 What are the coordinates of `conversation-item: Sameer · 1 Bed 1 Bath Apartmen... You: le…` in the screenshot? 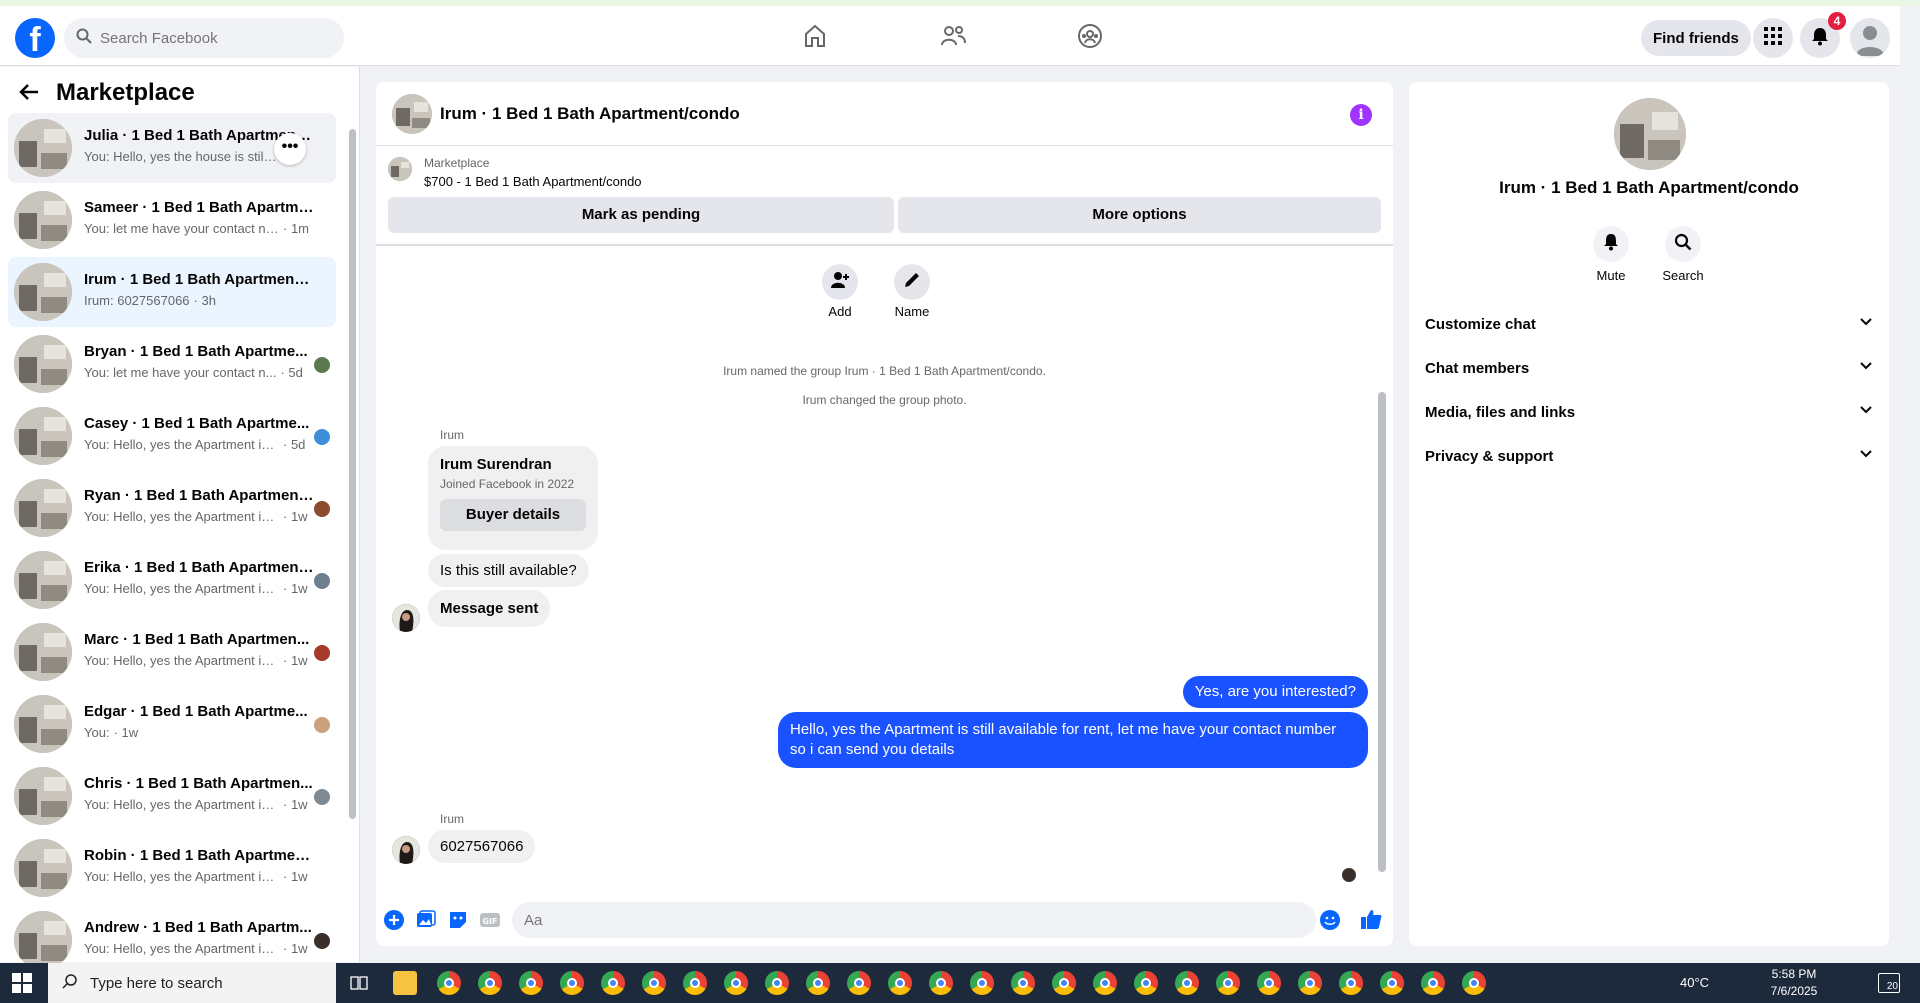 It's located at (172, 220).